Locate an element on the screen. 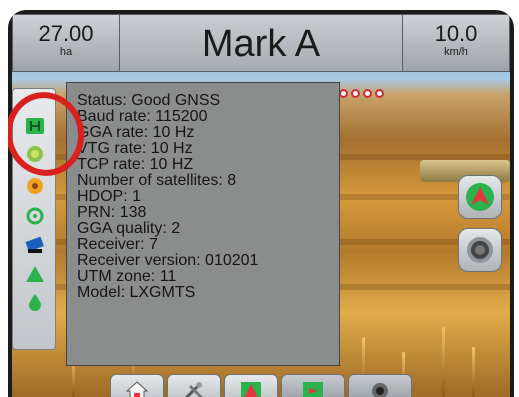 This screenshot has height=397, width=519. info-line-satellites: Number of satellites: 8 is located at coordinates (157, 180).